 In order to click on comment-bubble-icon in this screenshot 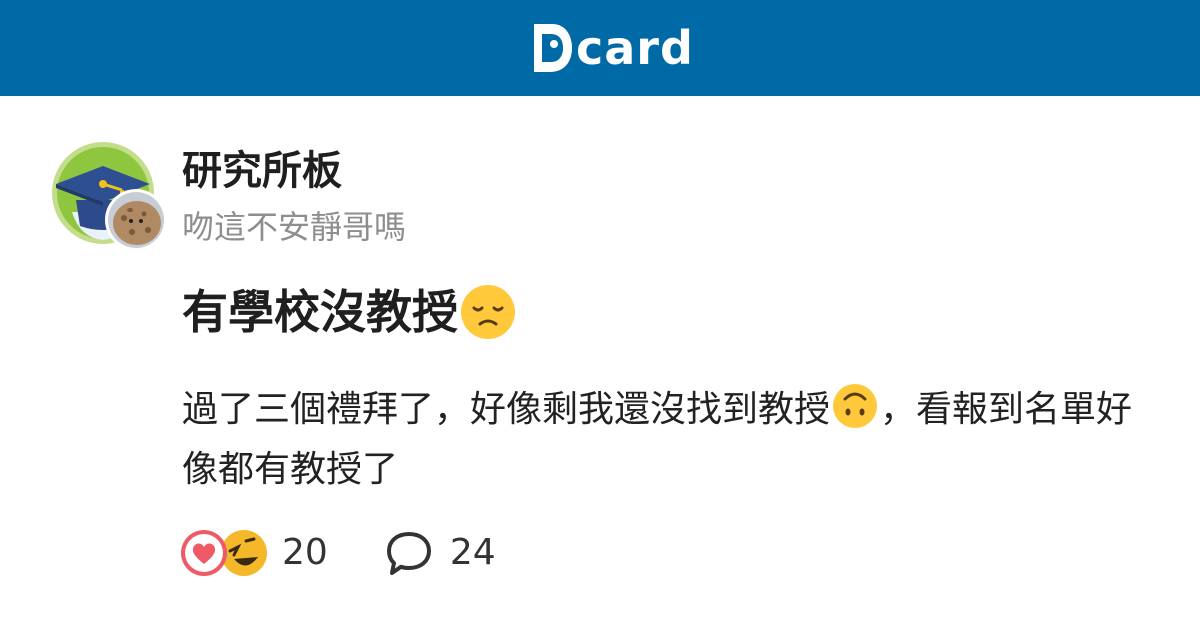, I will do `click(408, 553)`.